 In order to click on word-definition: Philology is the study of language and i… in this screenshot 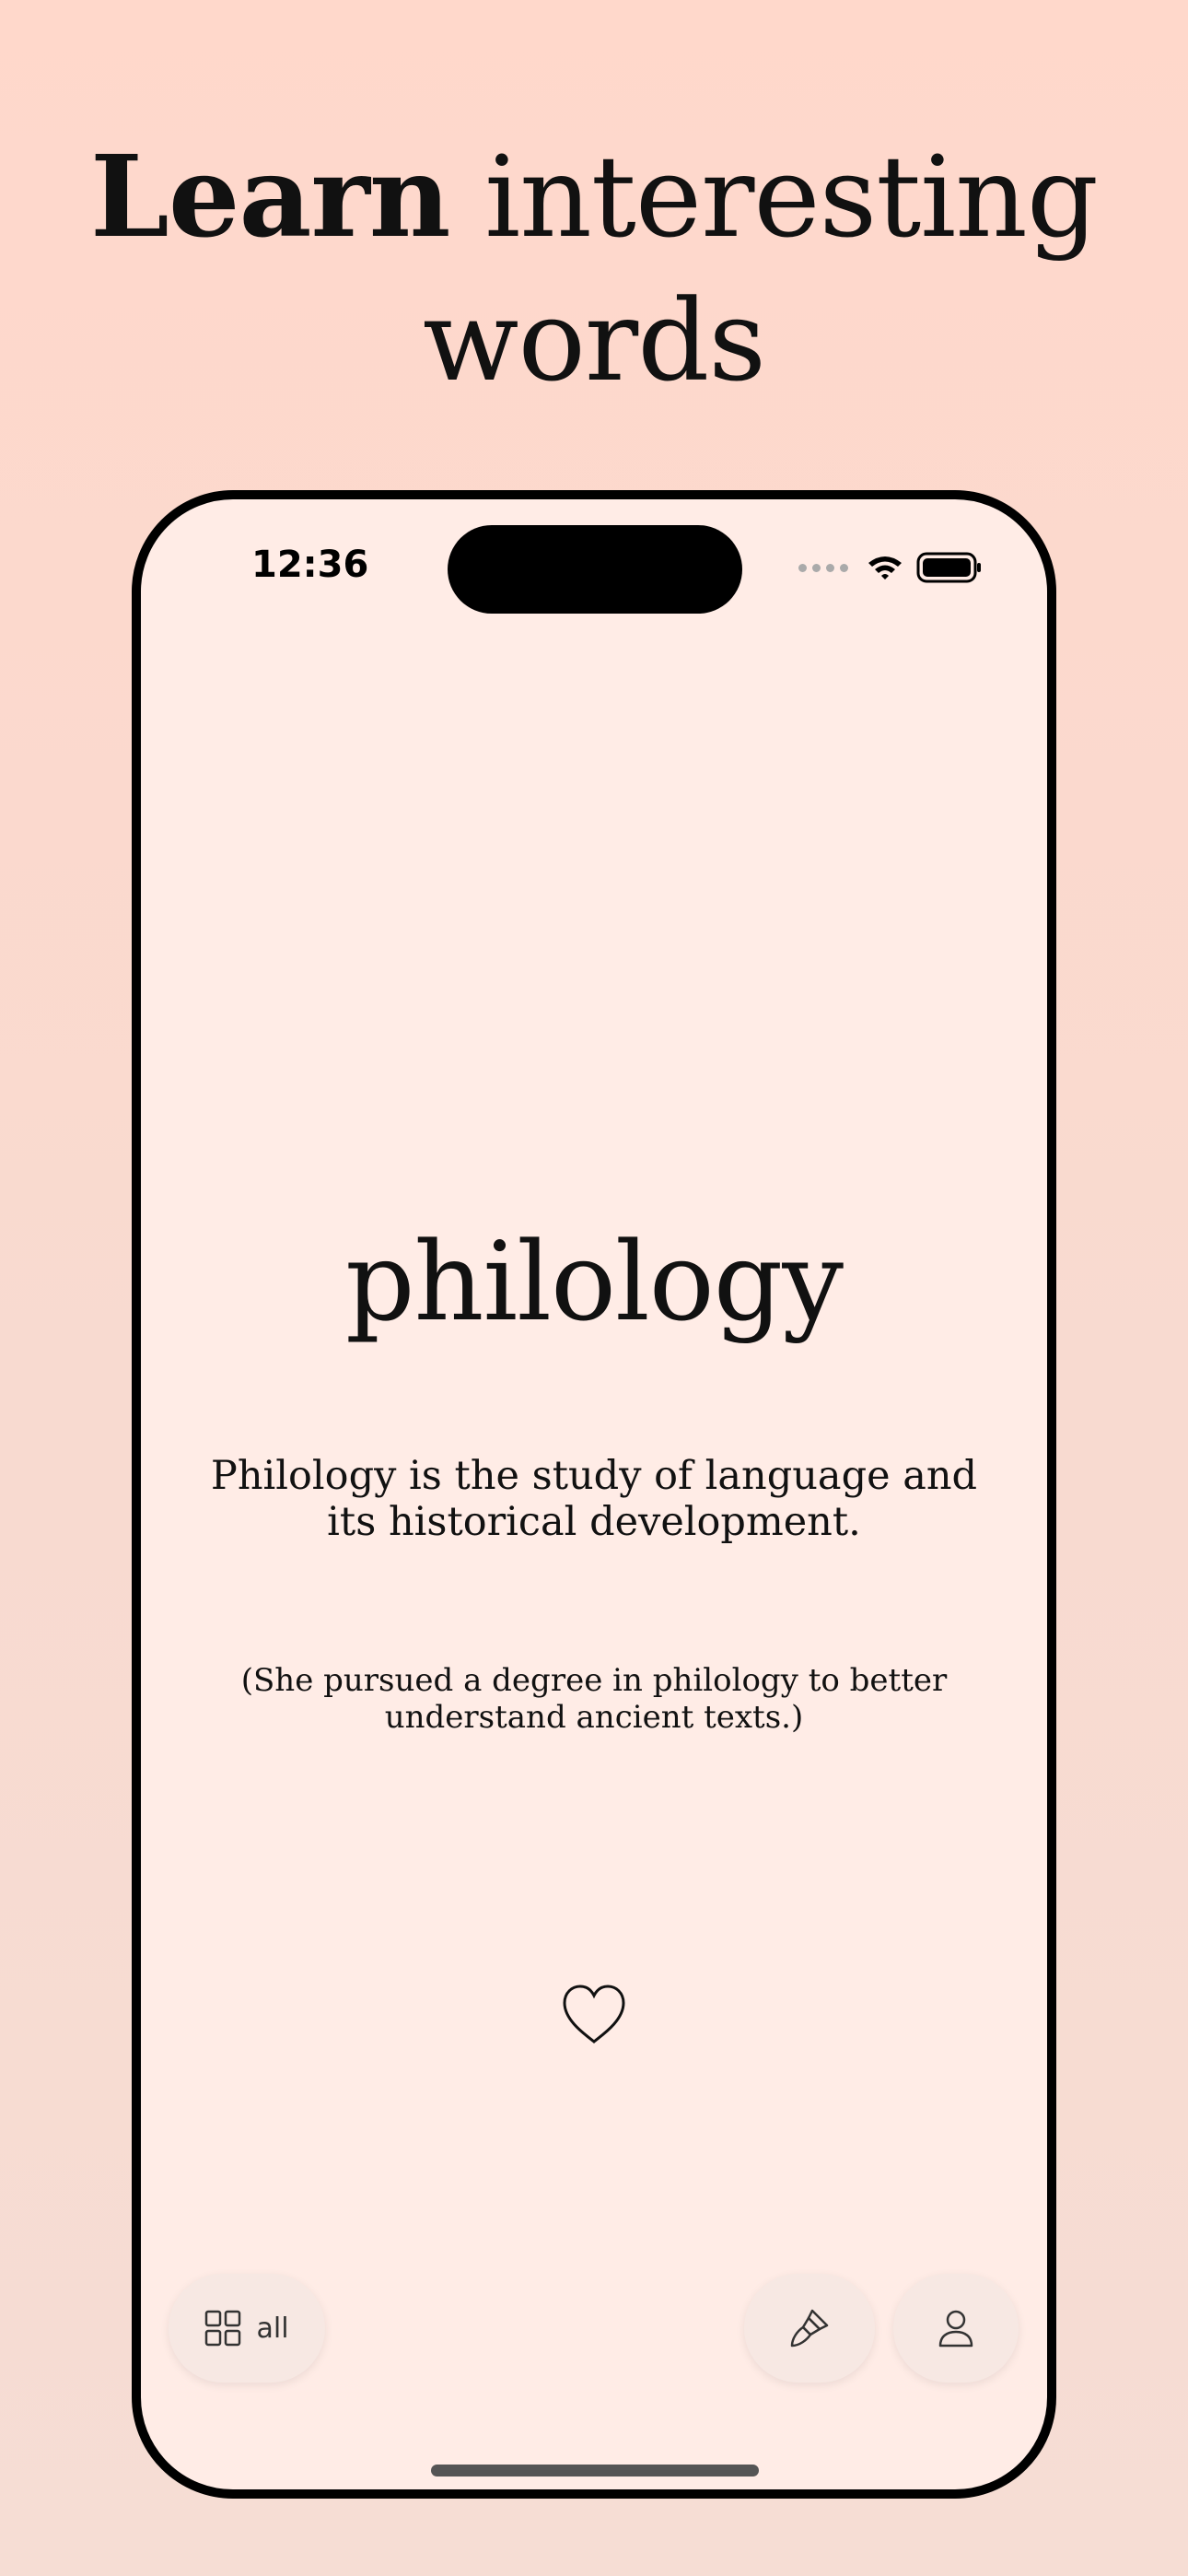, I will do `click(594, 1499)`.